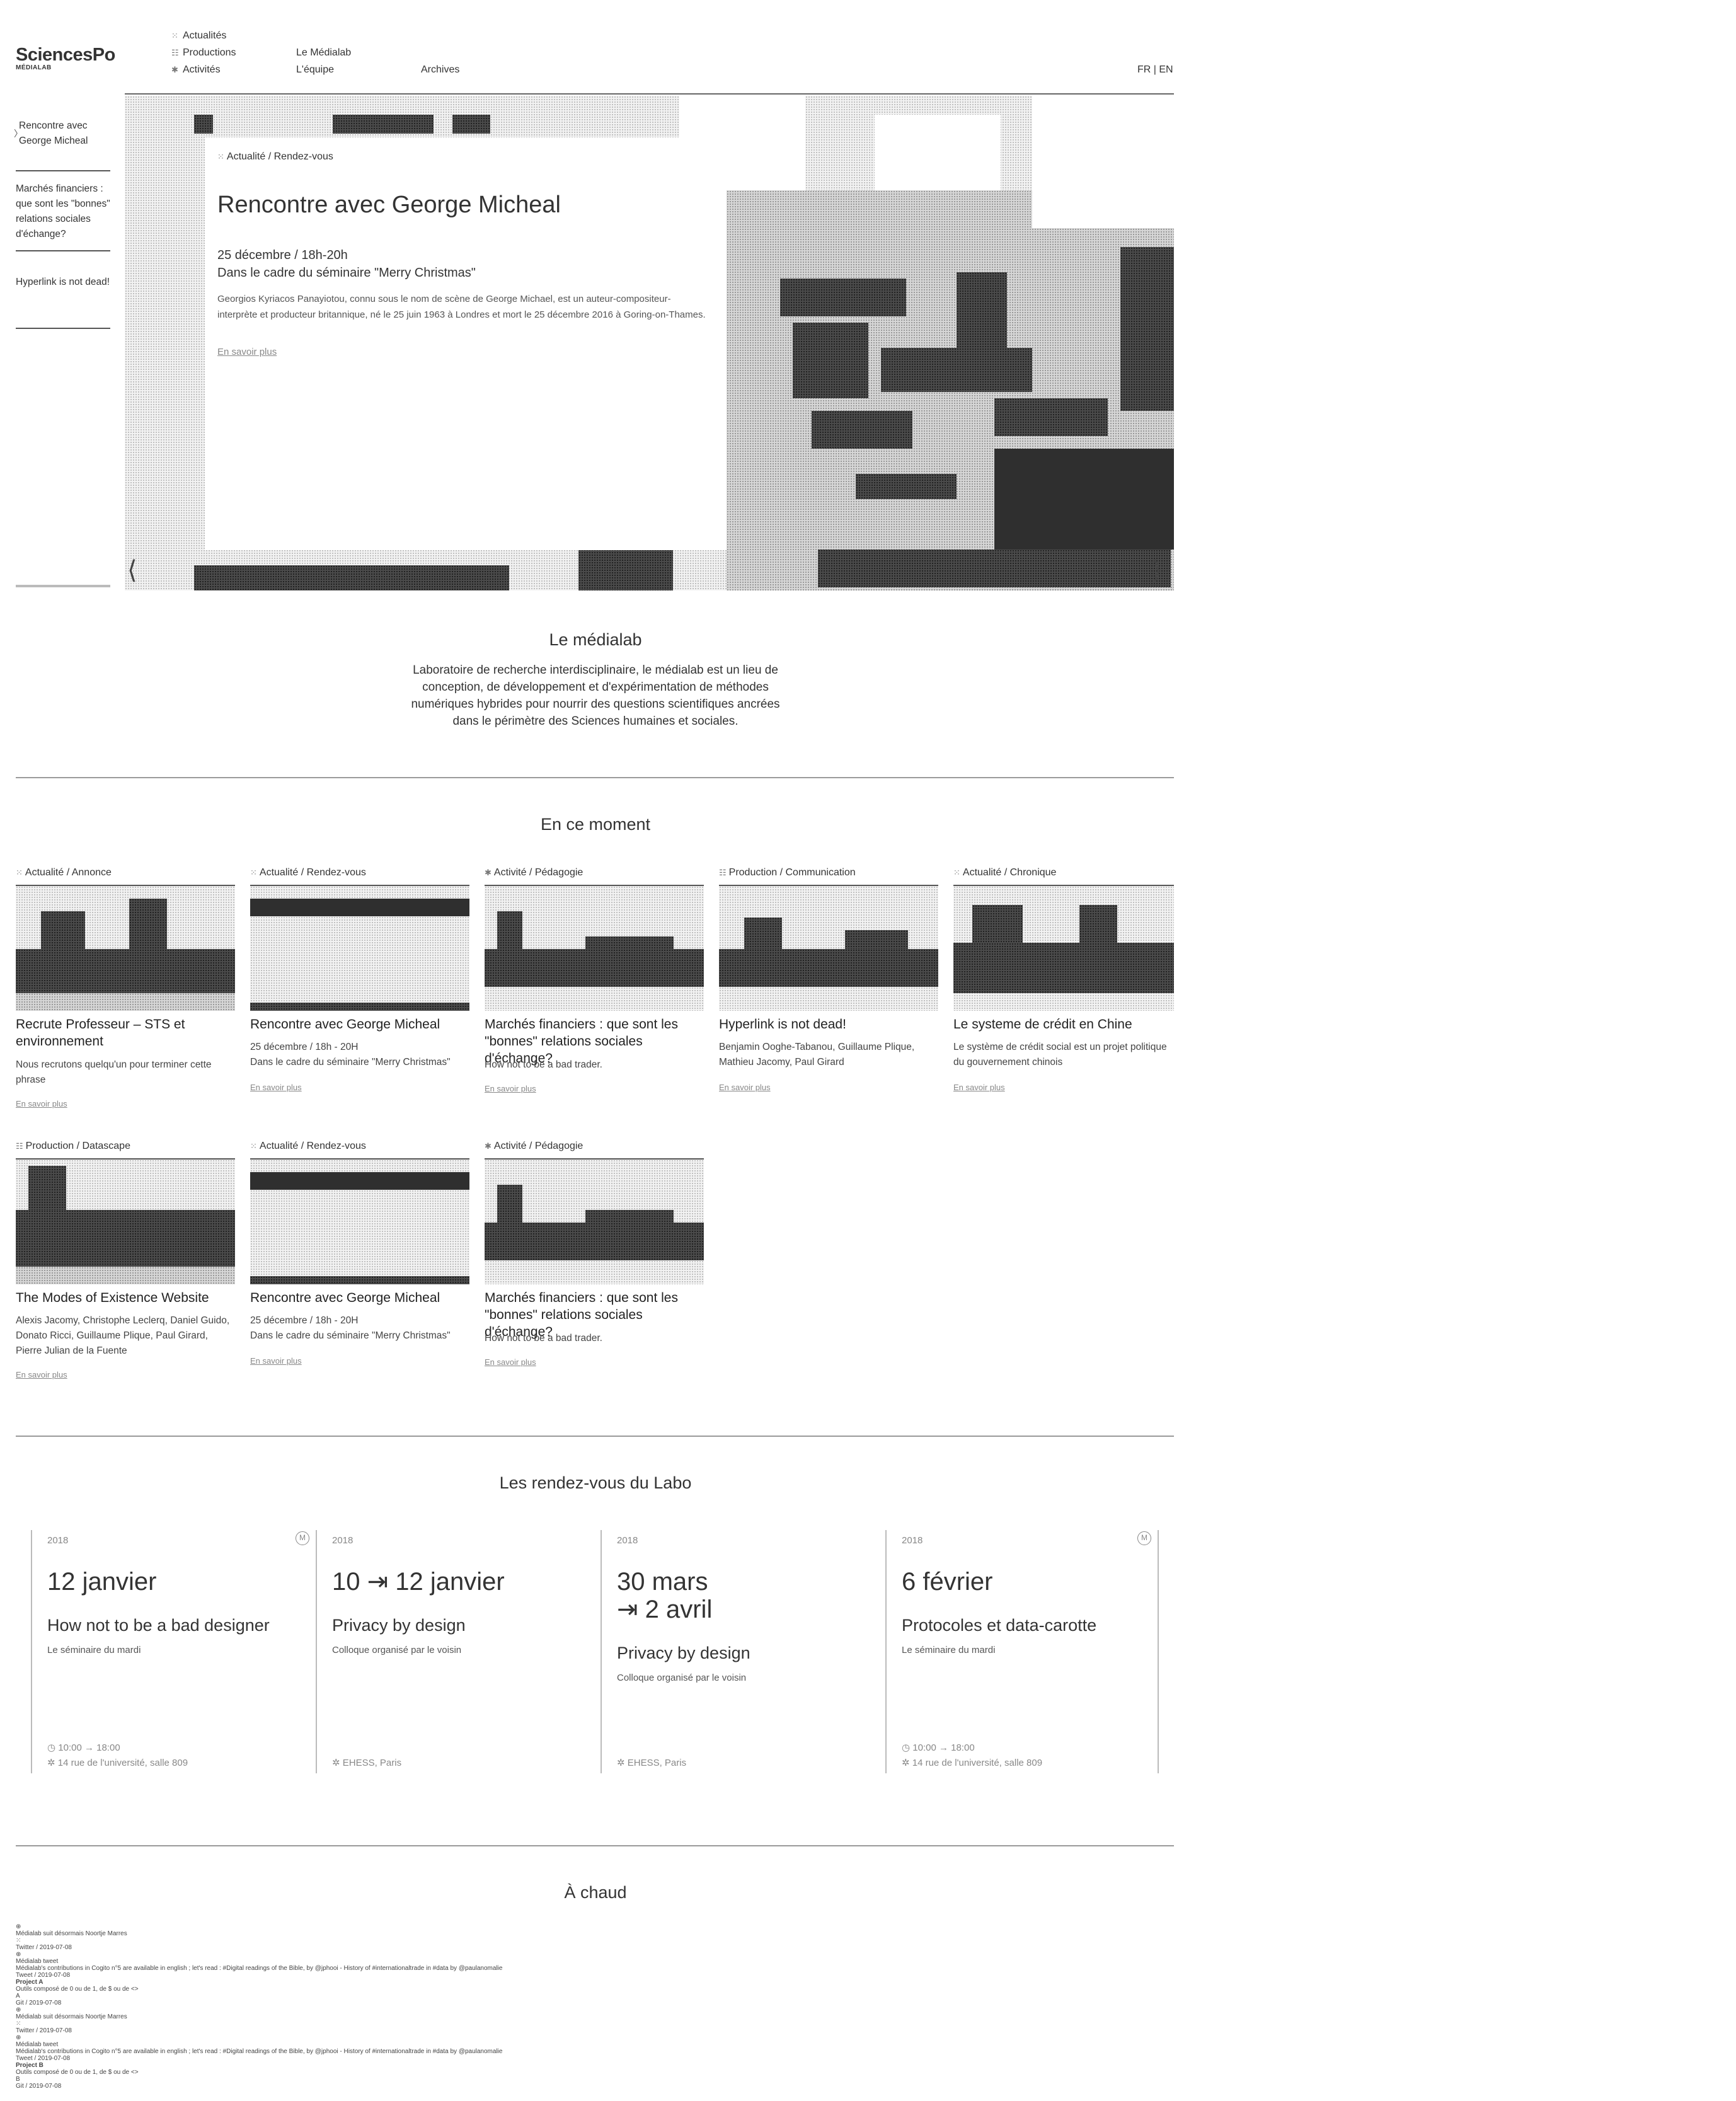 Image resolution: width=1736 pixels, height=2101 pixels. What do you see at coordinates (66, 133) in the screenshot?
I see `sidebar-item-1: Rencontre avec George Micheal` at bounding box center [66, 133].